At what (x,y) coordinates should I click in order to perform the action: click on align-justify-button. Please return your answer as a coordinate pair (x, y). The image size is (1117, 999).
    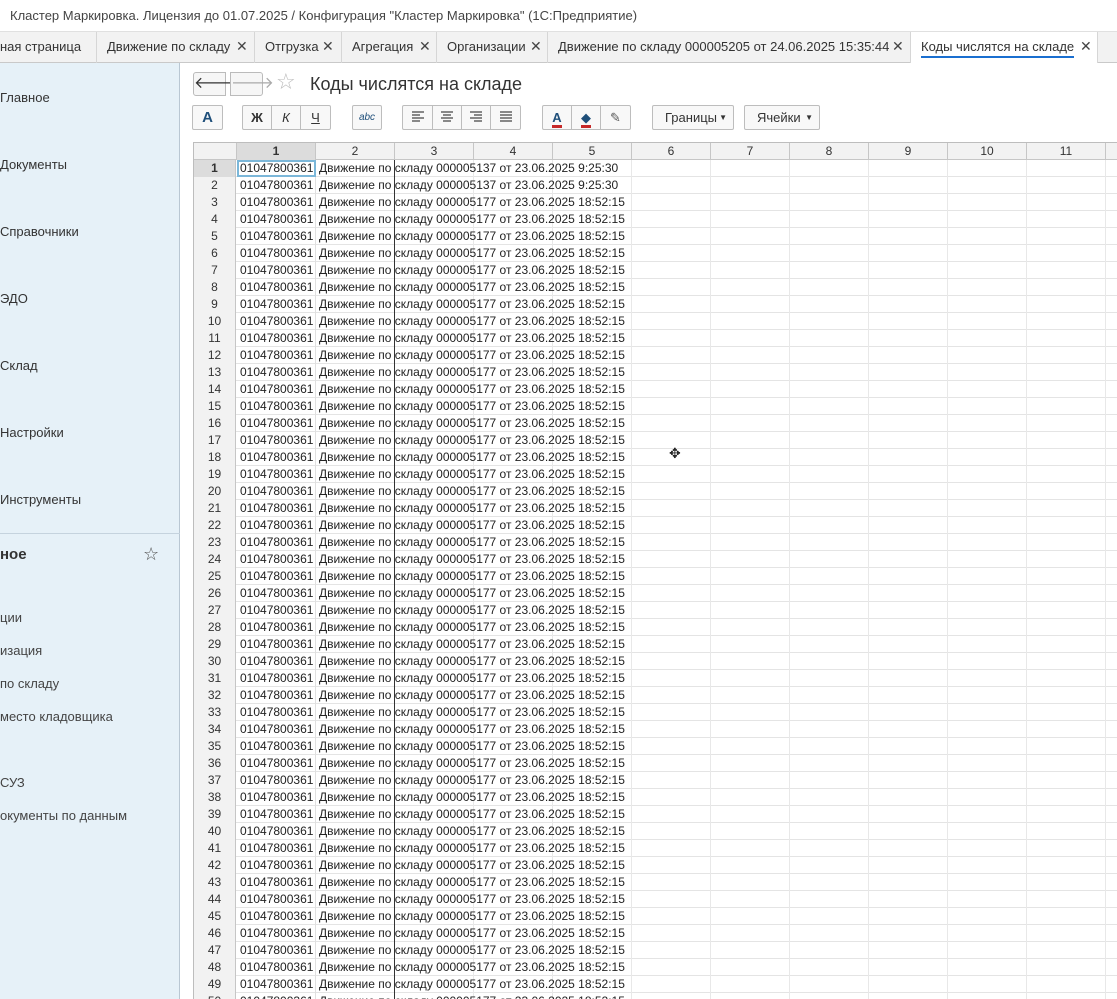
    Looking at the image, I should click on (505, 117).